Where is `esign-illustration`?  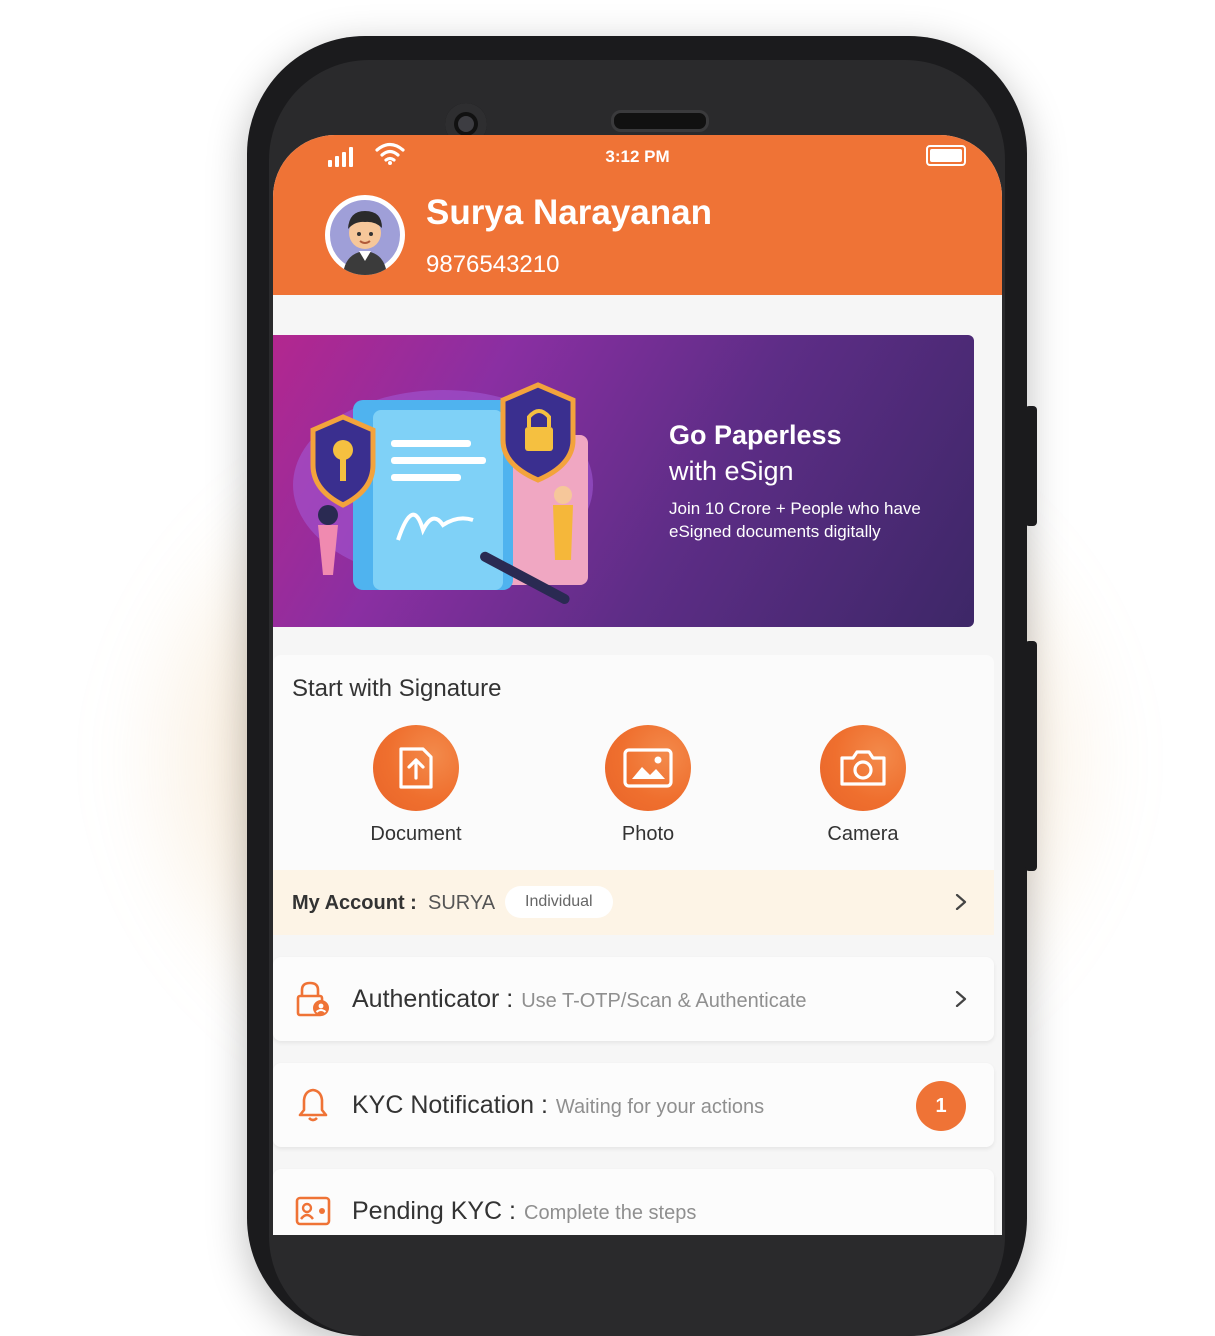 esign-illustration is located at coordinates (443, 493).